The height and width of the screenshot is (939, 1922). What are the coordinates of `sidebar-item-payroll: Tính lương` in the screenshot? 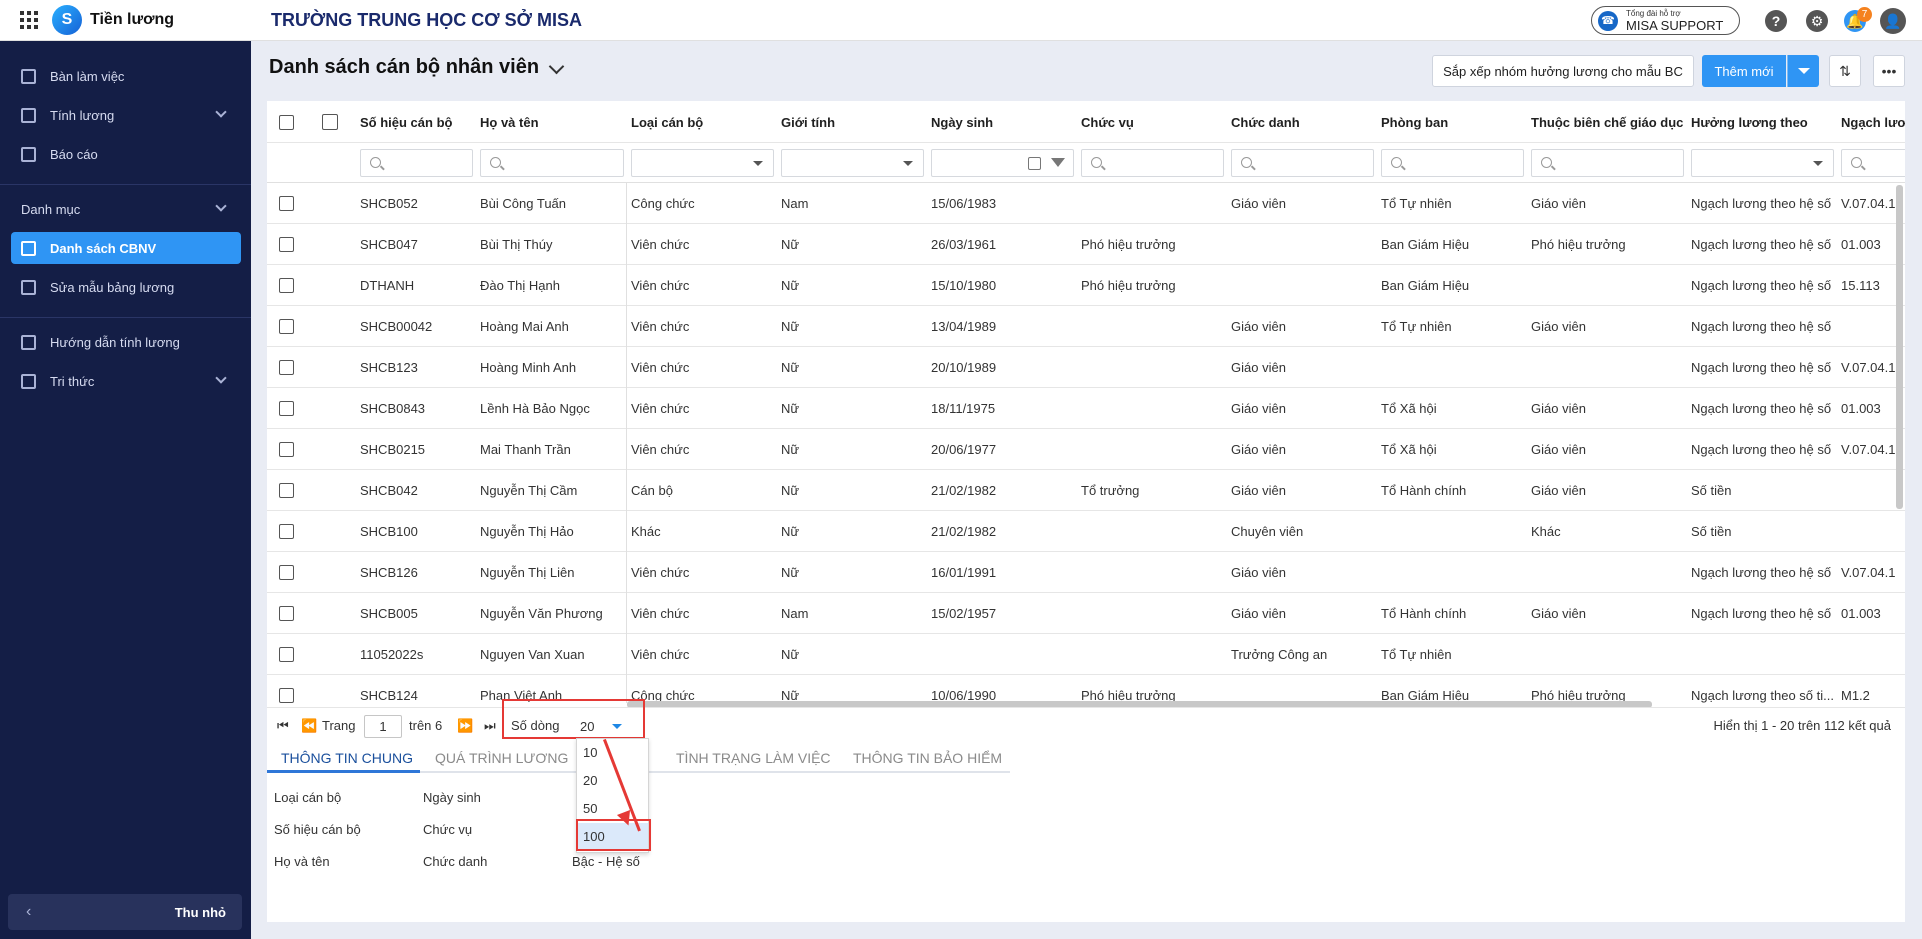 It's located at (126, 115).